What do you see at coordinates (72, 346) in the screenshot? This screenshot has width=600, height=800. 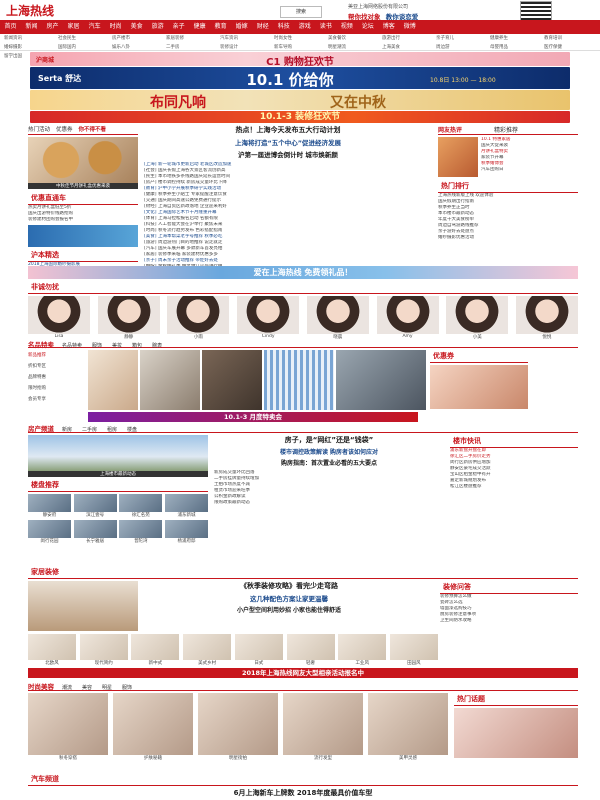 I see `products-tab: 名品特卖` at bounding box center [72, 346].